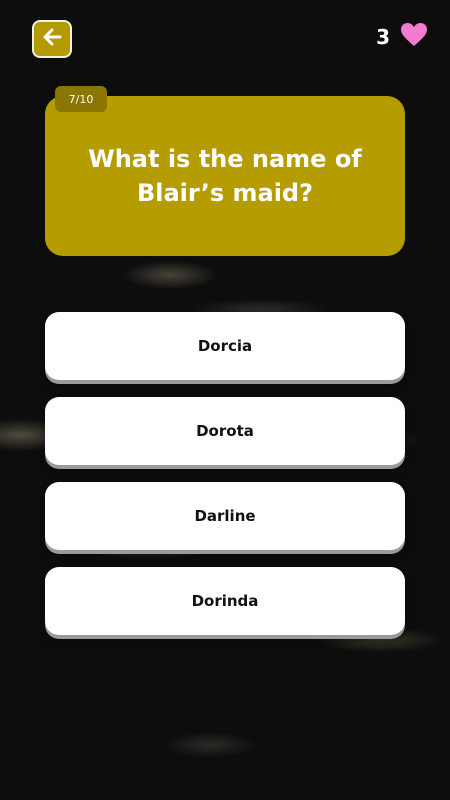 This screenshot has height=800, width=450. Describe the element at coordinates (225, 516) in the screenshot. I see `answer-option-3: Darline` at that location.